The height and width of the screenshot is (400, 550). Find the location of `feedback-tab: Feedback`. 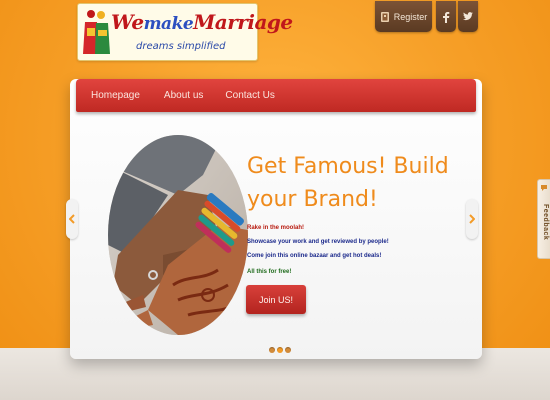

feedback-tab: Feedback is located at coordinates (543, 219).